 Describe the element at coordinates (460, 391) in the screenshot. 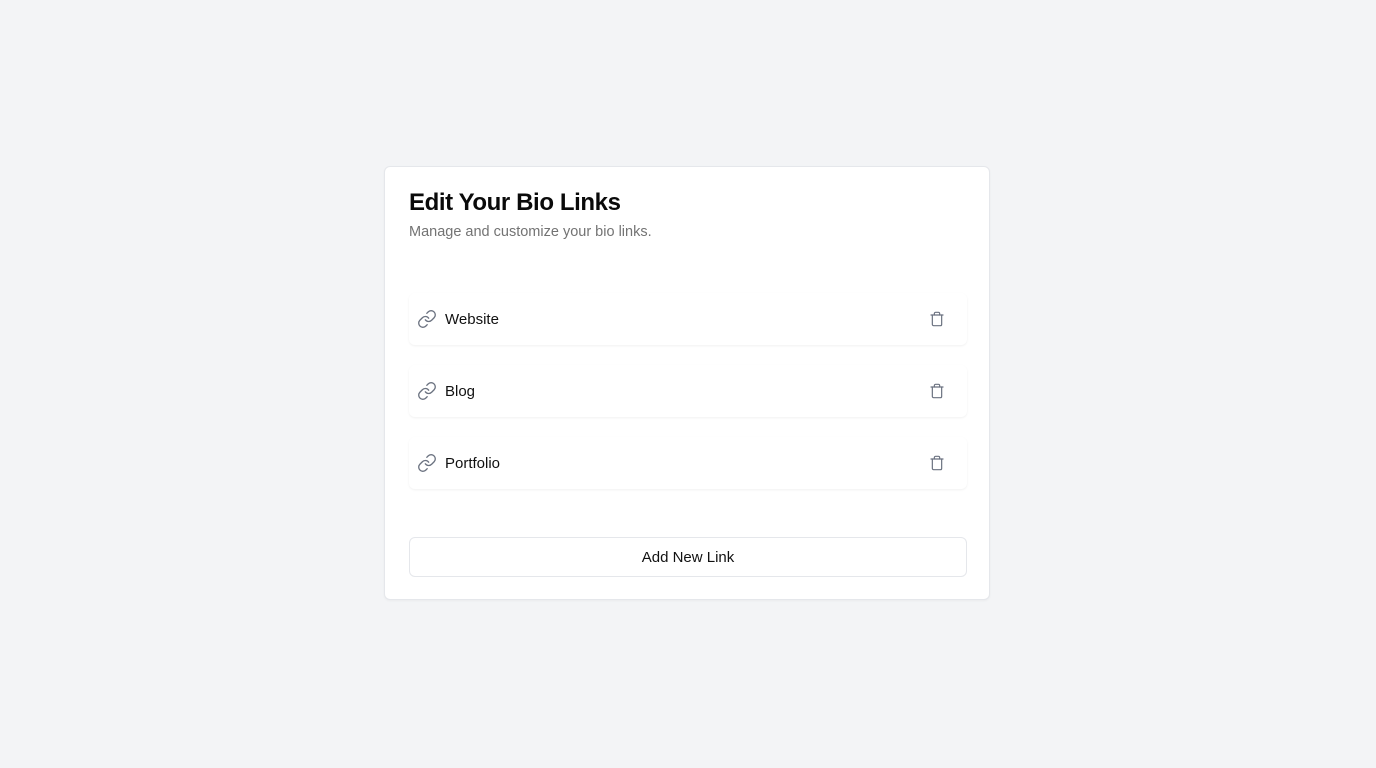

I see `link-label: Blog` at that location.